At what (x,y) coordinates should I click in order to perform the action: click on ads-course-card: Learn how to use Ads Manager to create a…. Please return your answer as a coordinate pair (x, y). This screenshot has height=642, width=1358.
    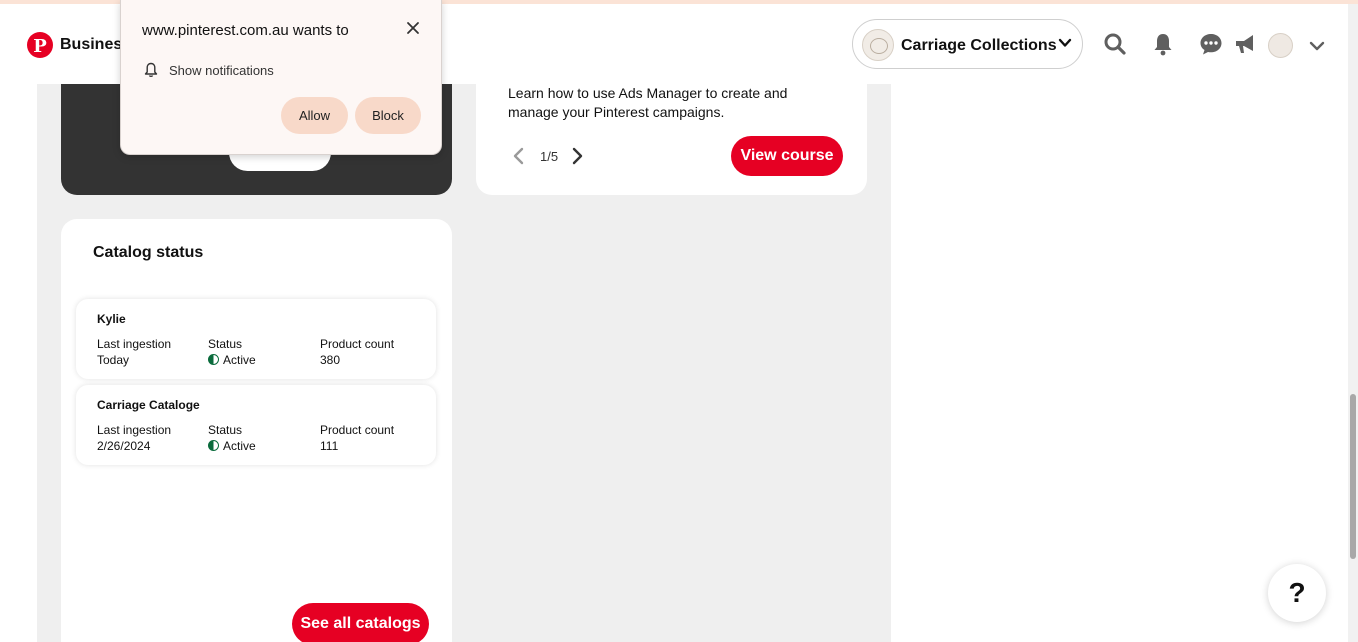
    Looking at the image, I should click on (671, 139).